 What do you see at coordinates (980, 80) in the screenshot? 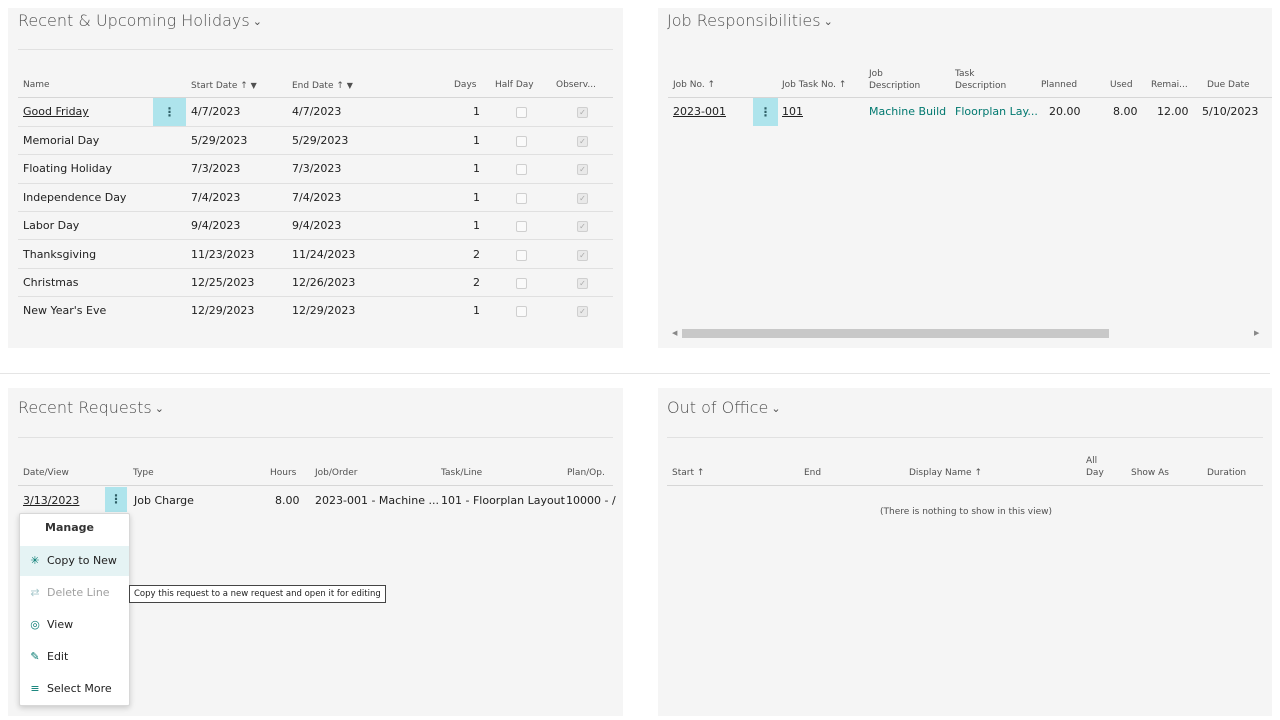
I see `col-task-description-header: Task Description` at bounding box center [980, 80].